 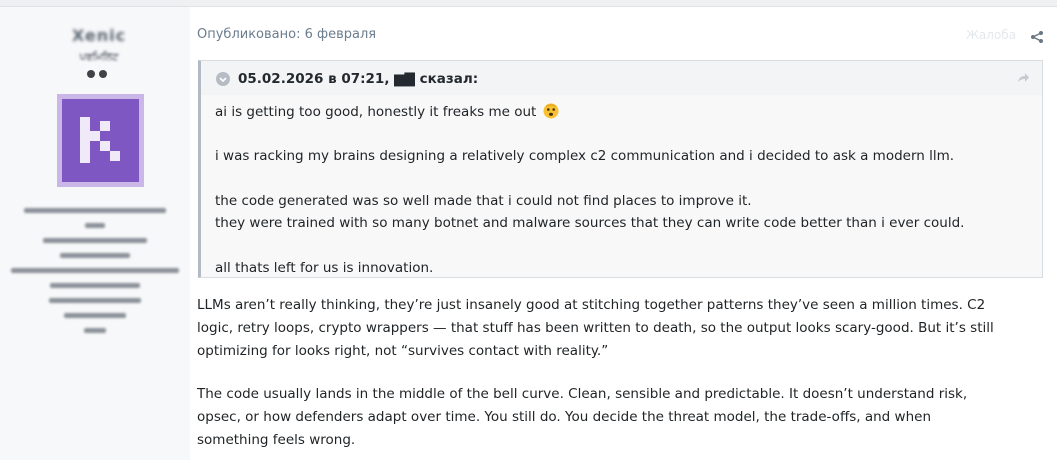 What do you see at coordinates (324, 268) in the screenshot?
I see `quote-line: all thats left for us is innovation.` at bounding box center [324, 268].